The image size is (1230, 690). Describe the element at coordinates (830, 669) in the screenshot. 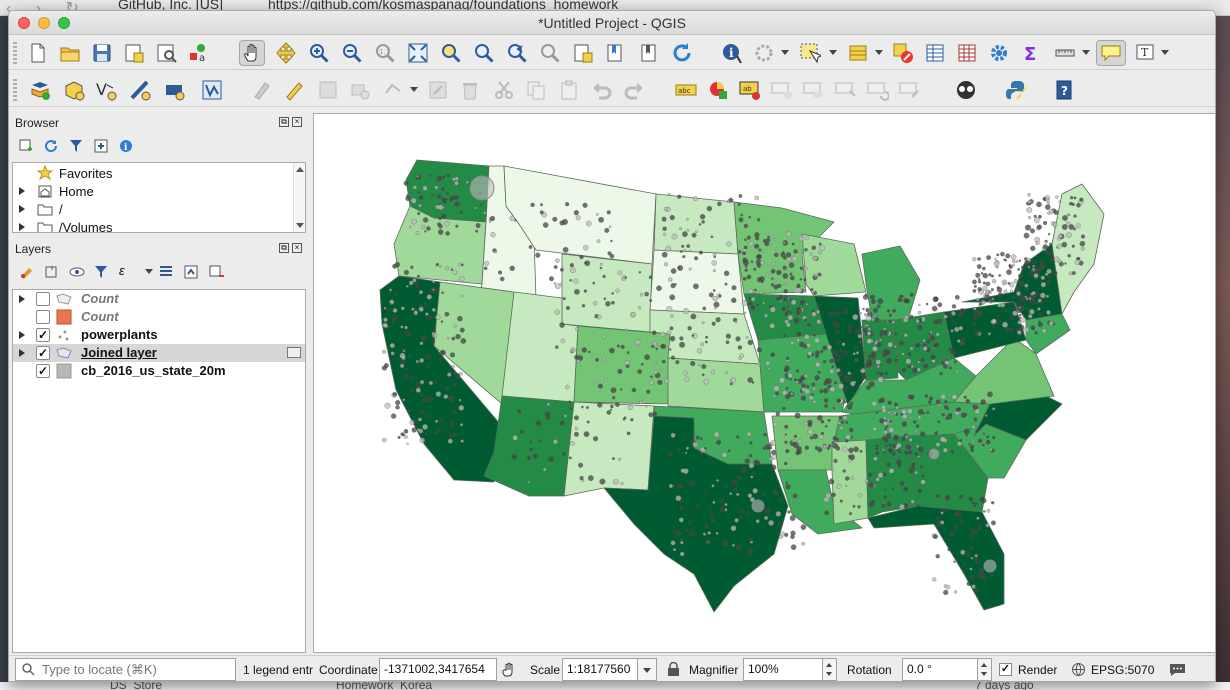

I see `magnifier-spinner` at that location.